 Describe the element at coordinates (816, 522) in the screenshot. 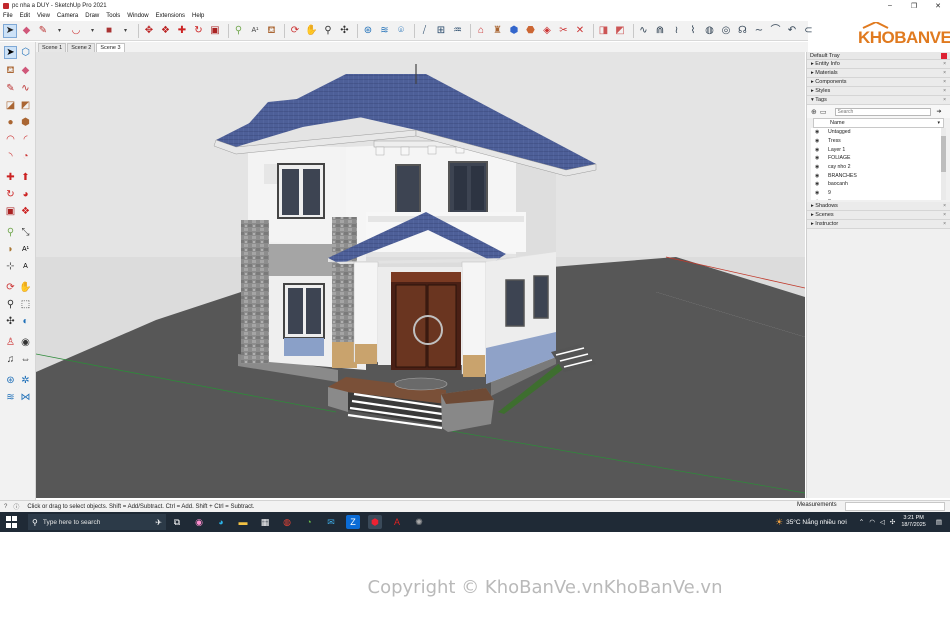

I see `weather-text: 35°C Nắng nhiều nơi` at that location.